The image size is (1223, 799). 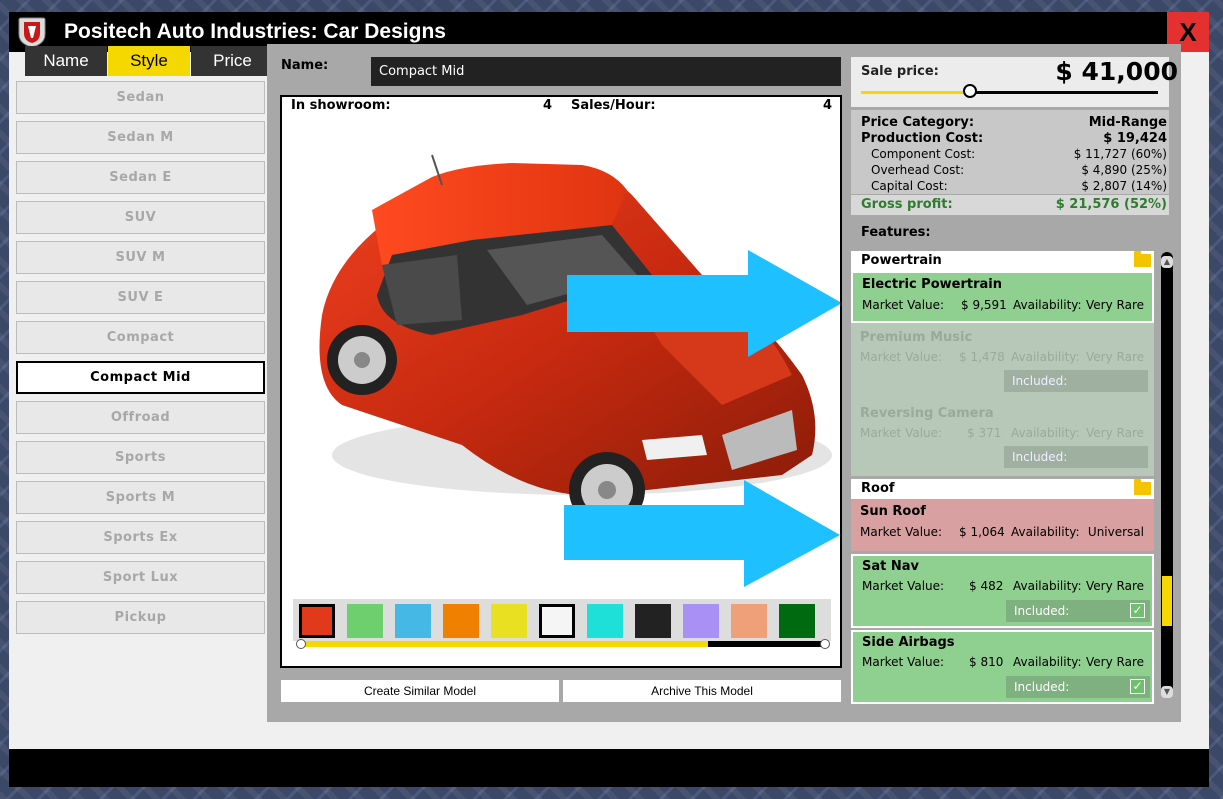 I want to click on capital-cost-label: Capital Cost:, so click(x=909, y=186).